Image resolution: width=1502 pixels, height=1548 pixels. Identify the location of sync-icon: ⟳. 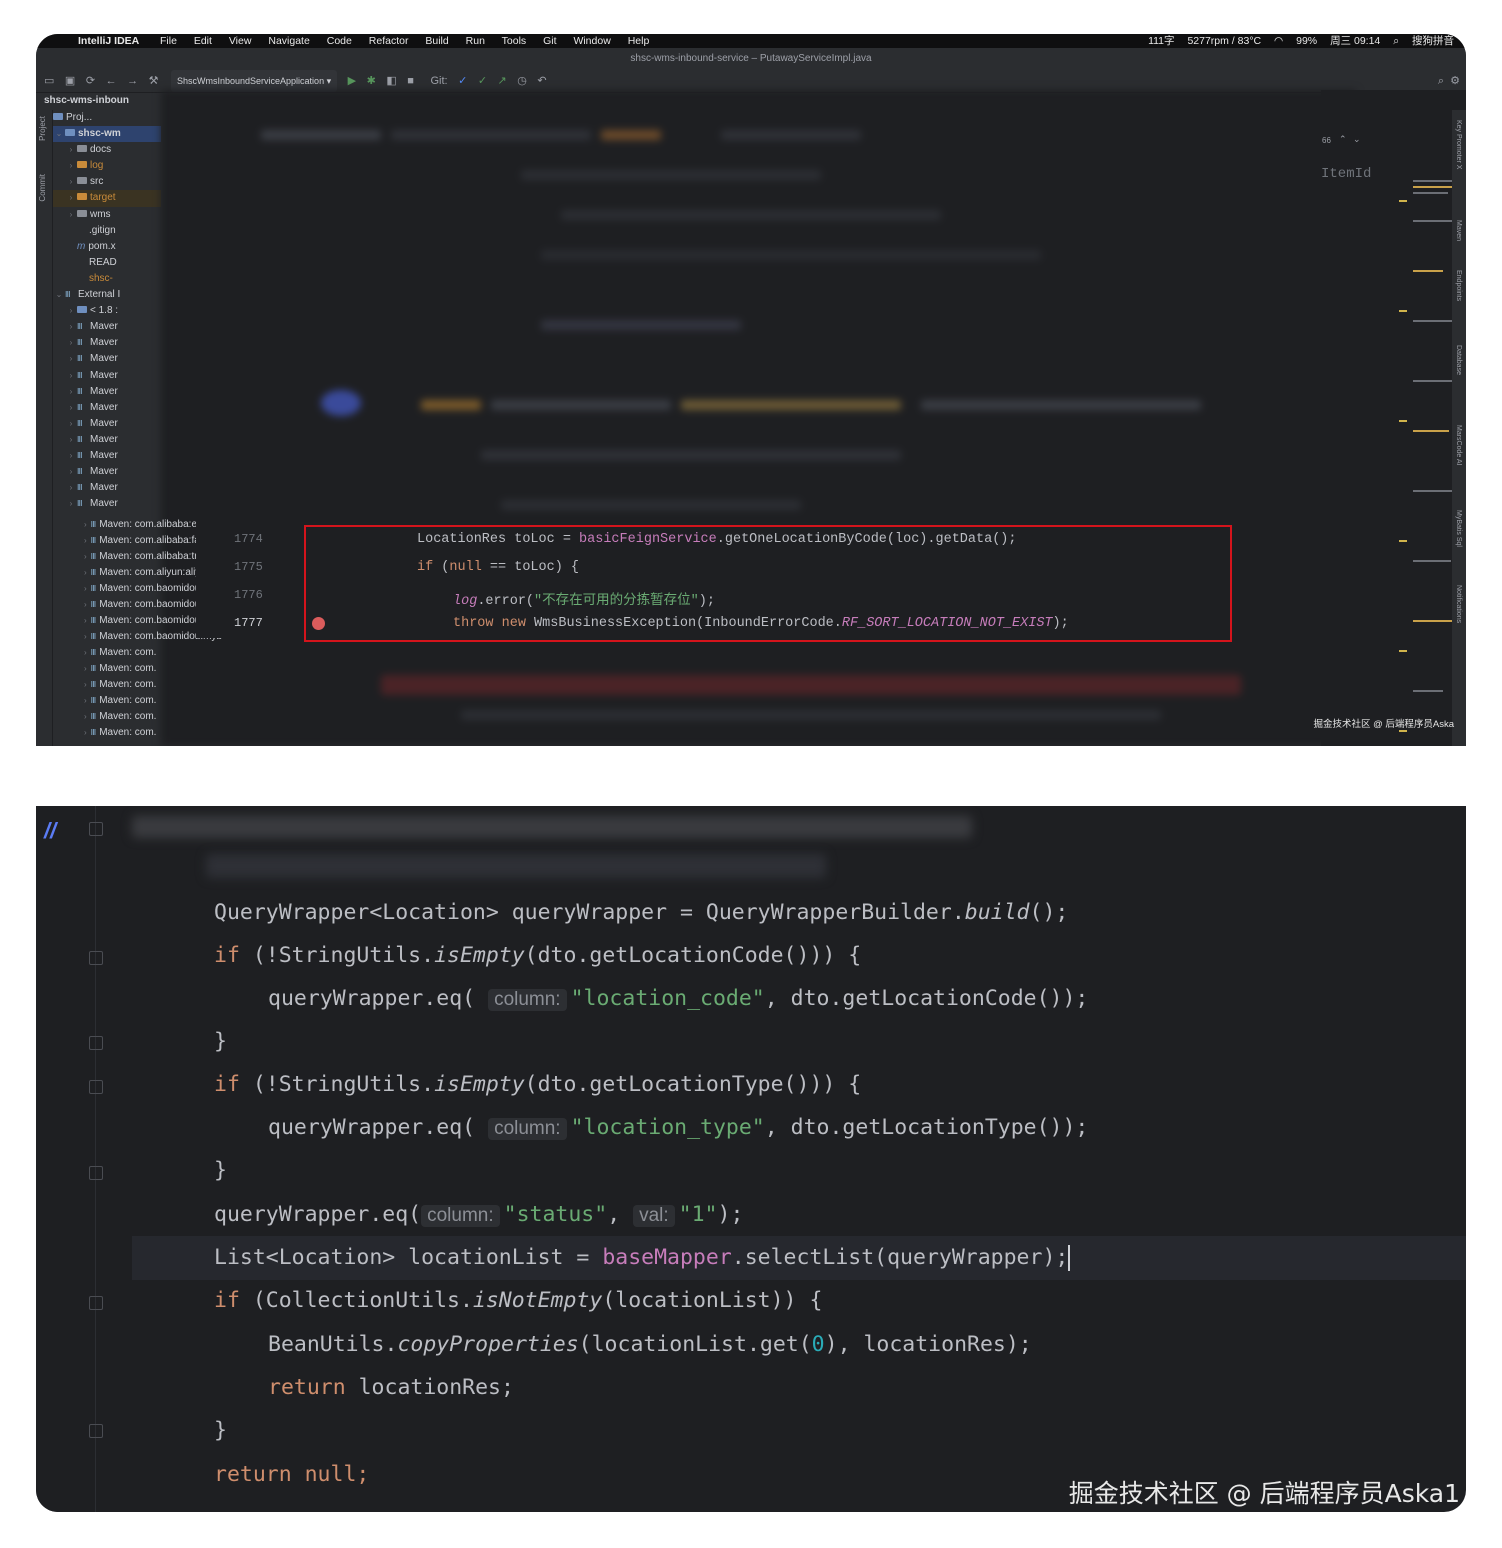
(90, 81).